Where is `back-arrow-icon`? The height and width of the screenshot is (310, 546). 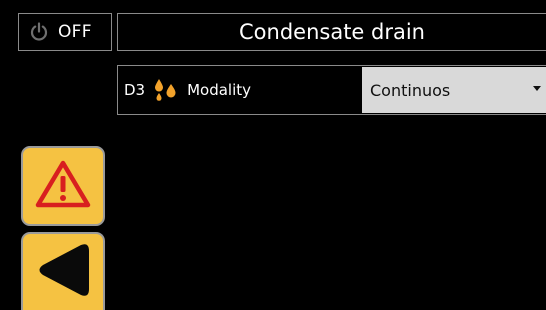 back-arrow-icon is located at coordinates (63, 272).